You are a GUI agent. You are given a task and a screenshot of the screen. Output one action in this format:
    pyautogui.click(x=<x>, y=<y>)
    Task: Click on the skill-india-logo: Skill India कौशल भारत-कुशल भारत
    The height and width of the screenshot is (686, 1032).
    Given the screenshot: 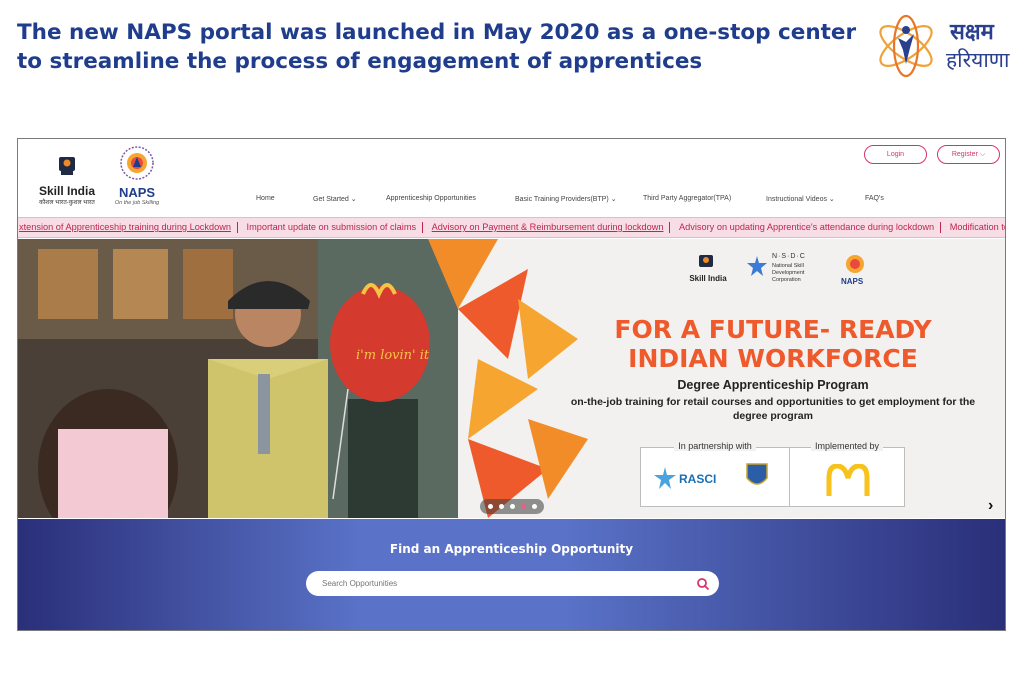 What is the action you would take?
    pyautogui.click(x=67, y=181)
    